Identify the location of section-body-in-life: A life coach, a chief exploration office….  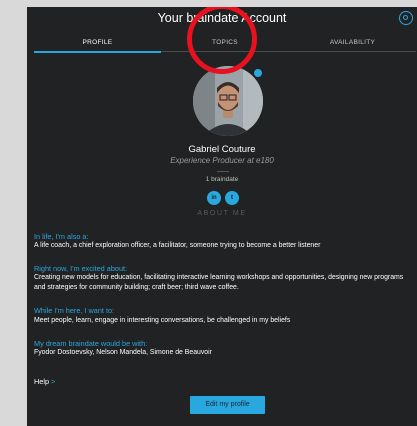
(177, 245).